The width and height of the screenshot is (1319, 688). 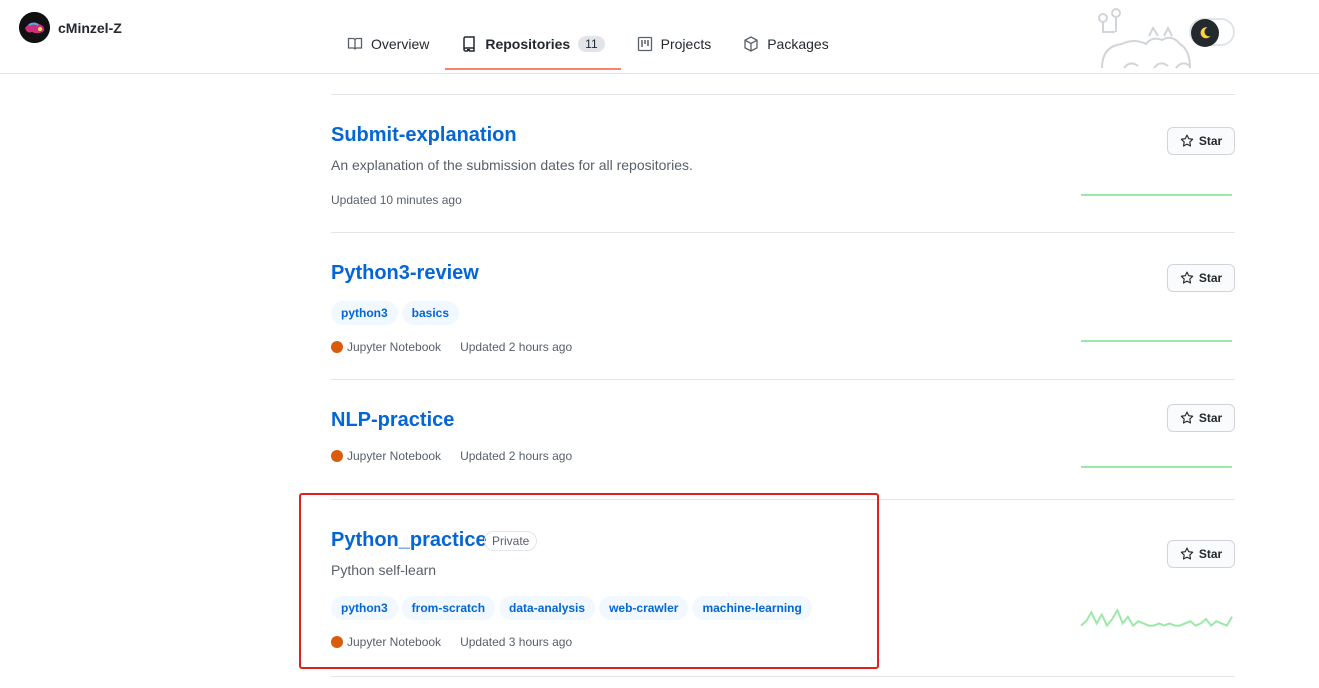 I want to click on tab-packages: Packages, so click(x=785, y=44).